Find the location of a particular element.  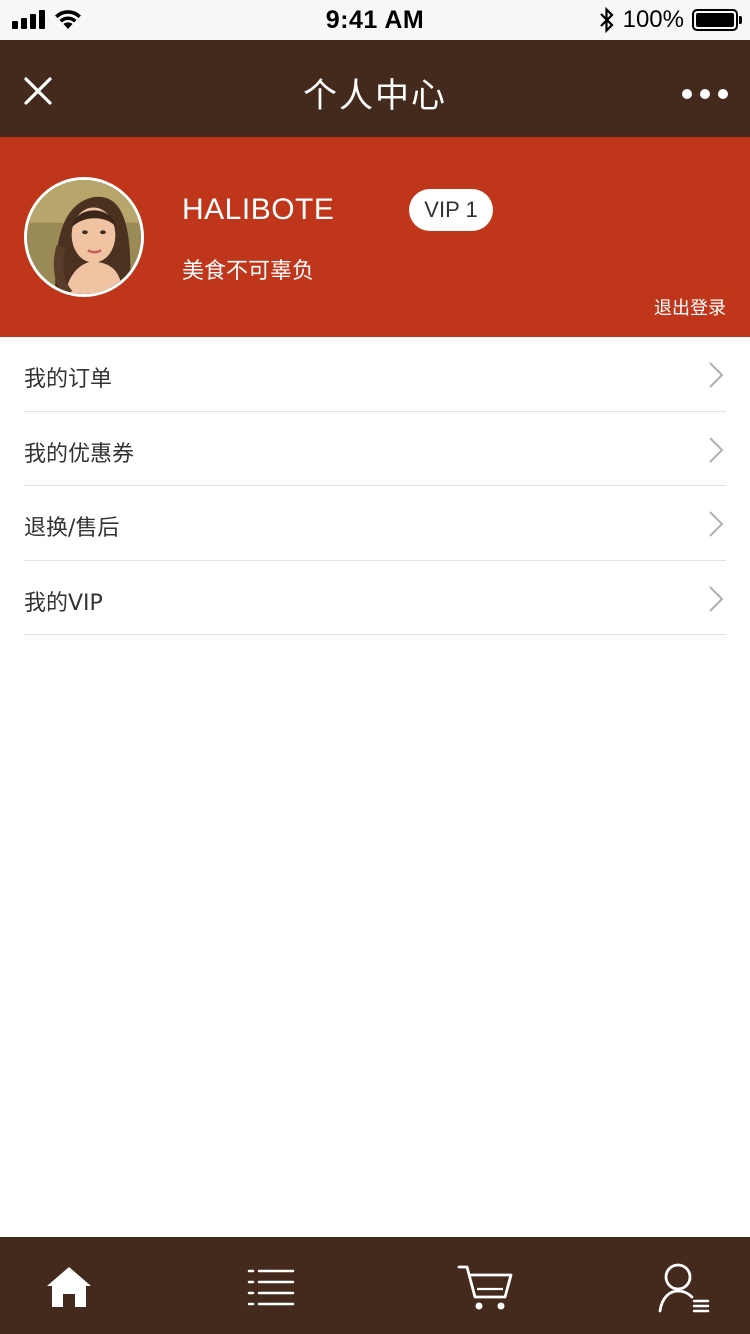

menu-item-label: 我的VIP is located at coordinates (63, 603).